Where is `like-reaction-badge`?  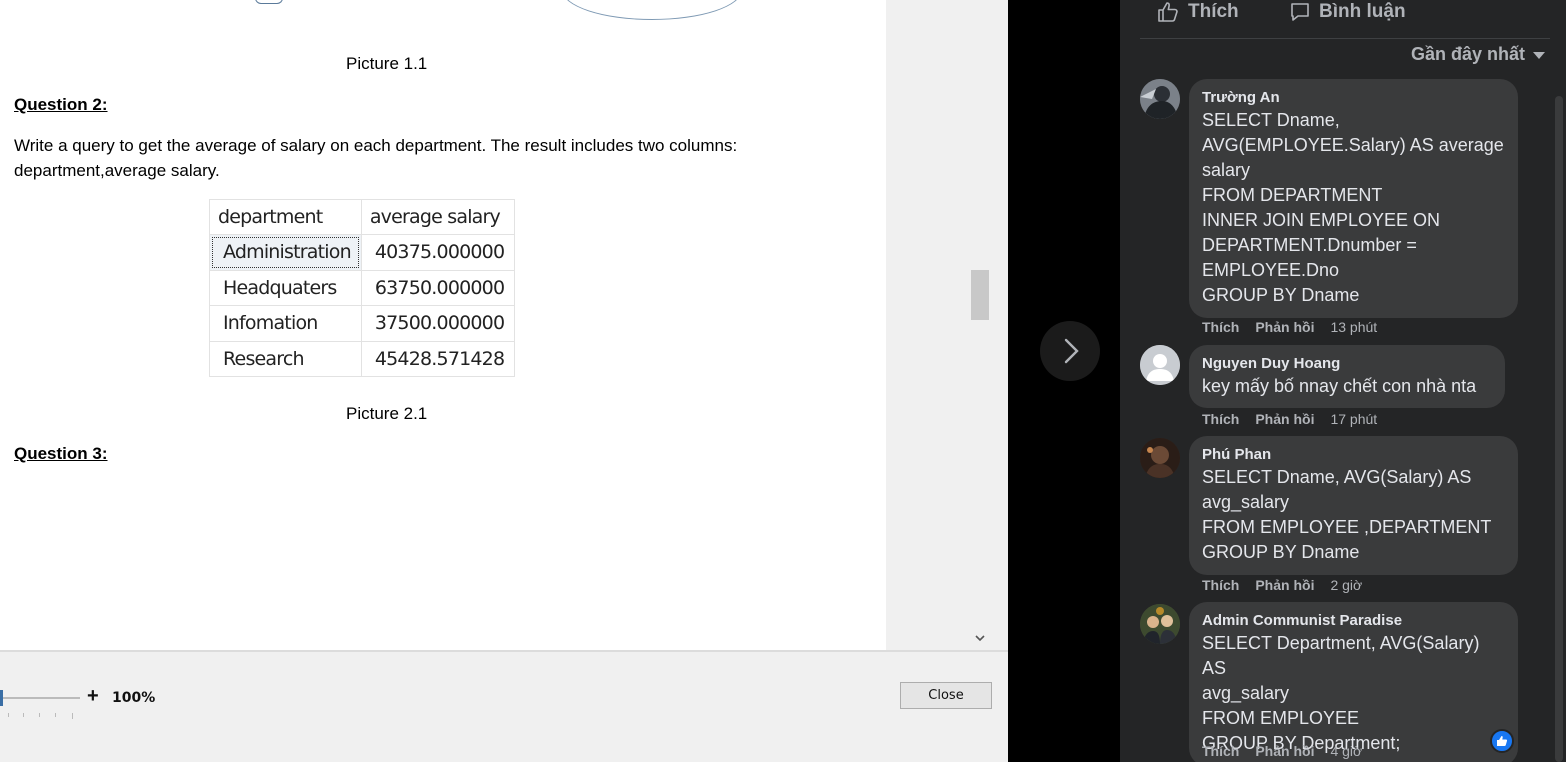 like-reaction-badge is located at coordinates (1502, 741).